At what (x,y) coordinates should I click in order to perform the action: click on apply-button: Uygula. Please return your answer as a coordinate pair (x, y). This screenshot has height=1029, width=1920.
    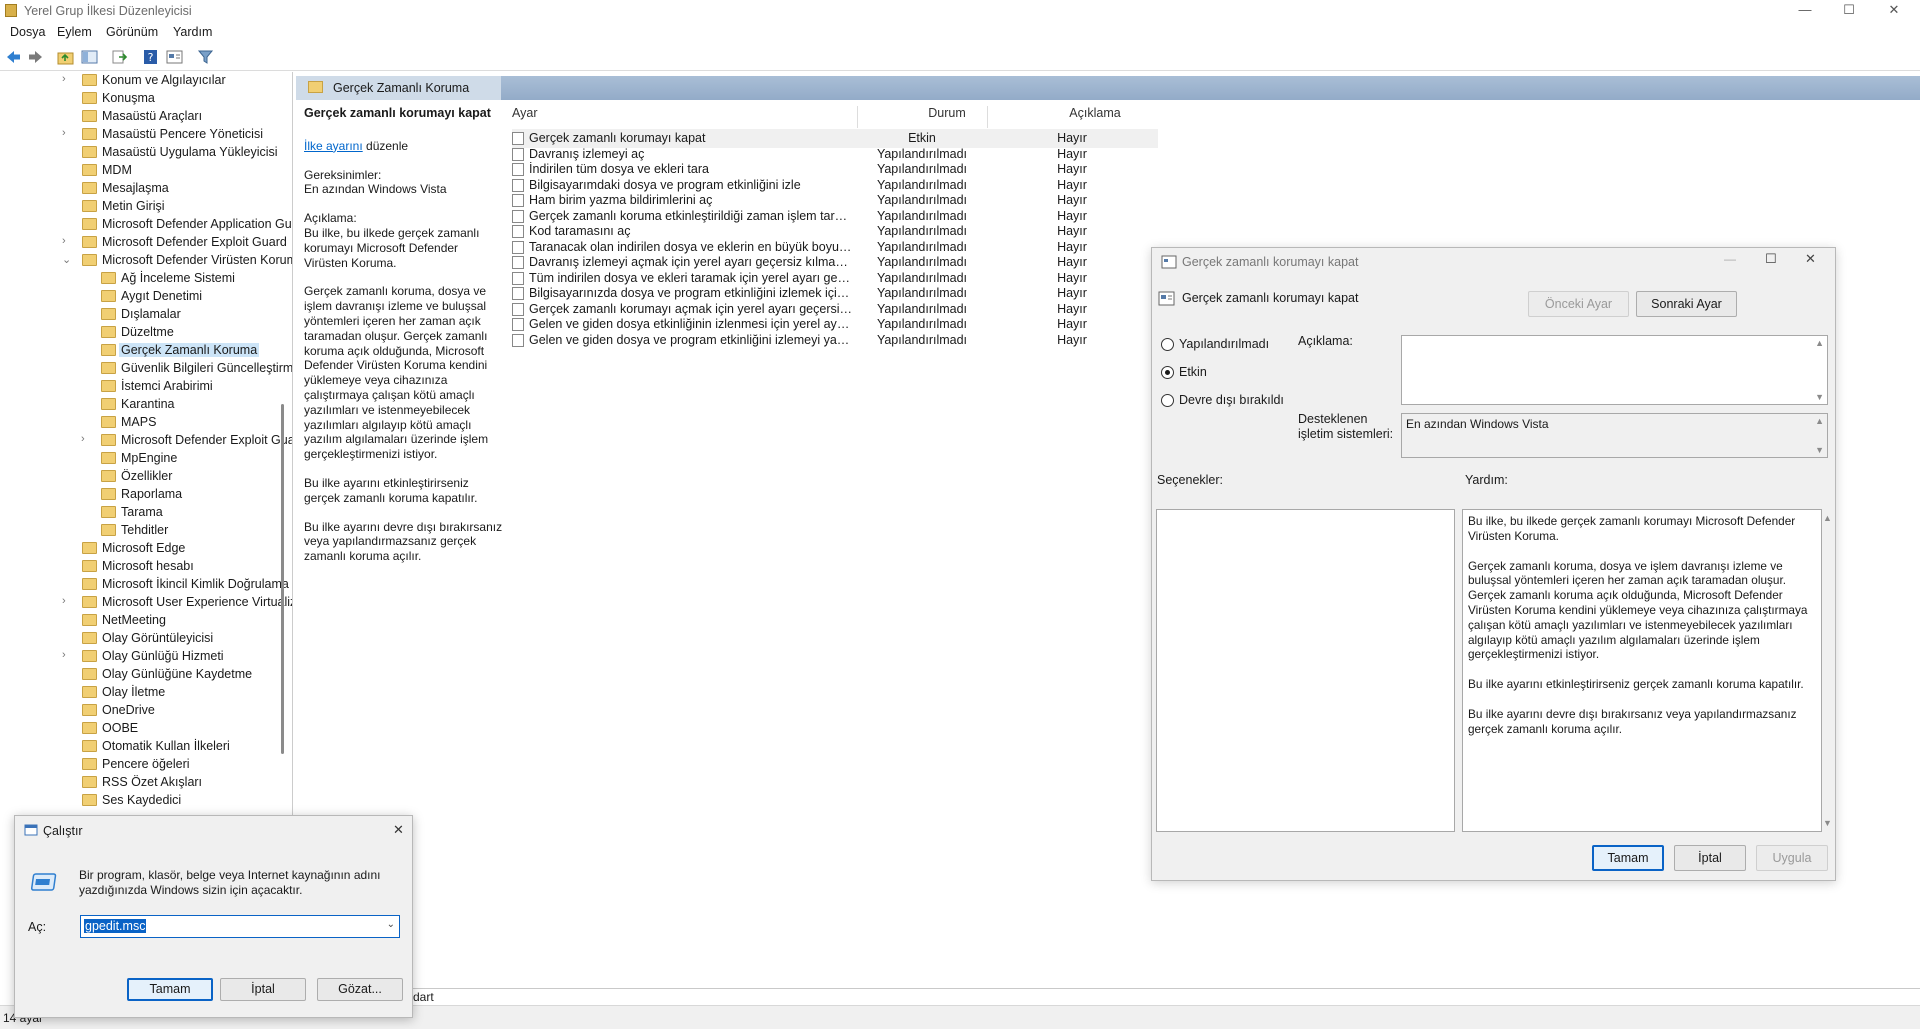
    Looking at the image, I should click on (1792, 858).